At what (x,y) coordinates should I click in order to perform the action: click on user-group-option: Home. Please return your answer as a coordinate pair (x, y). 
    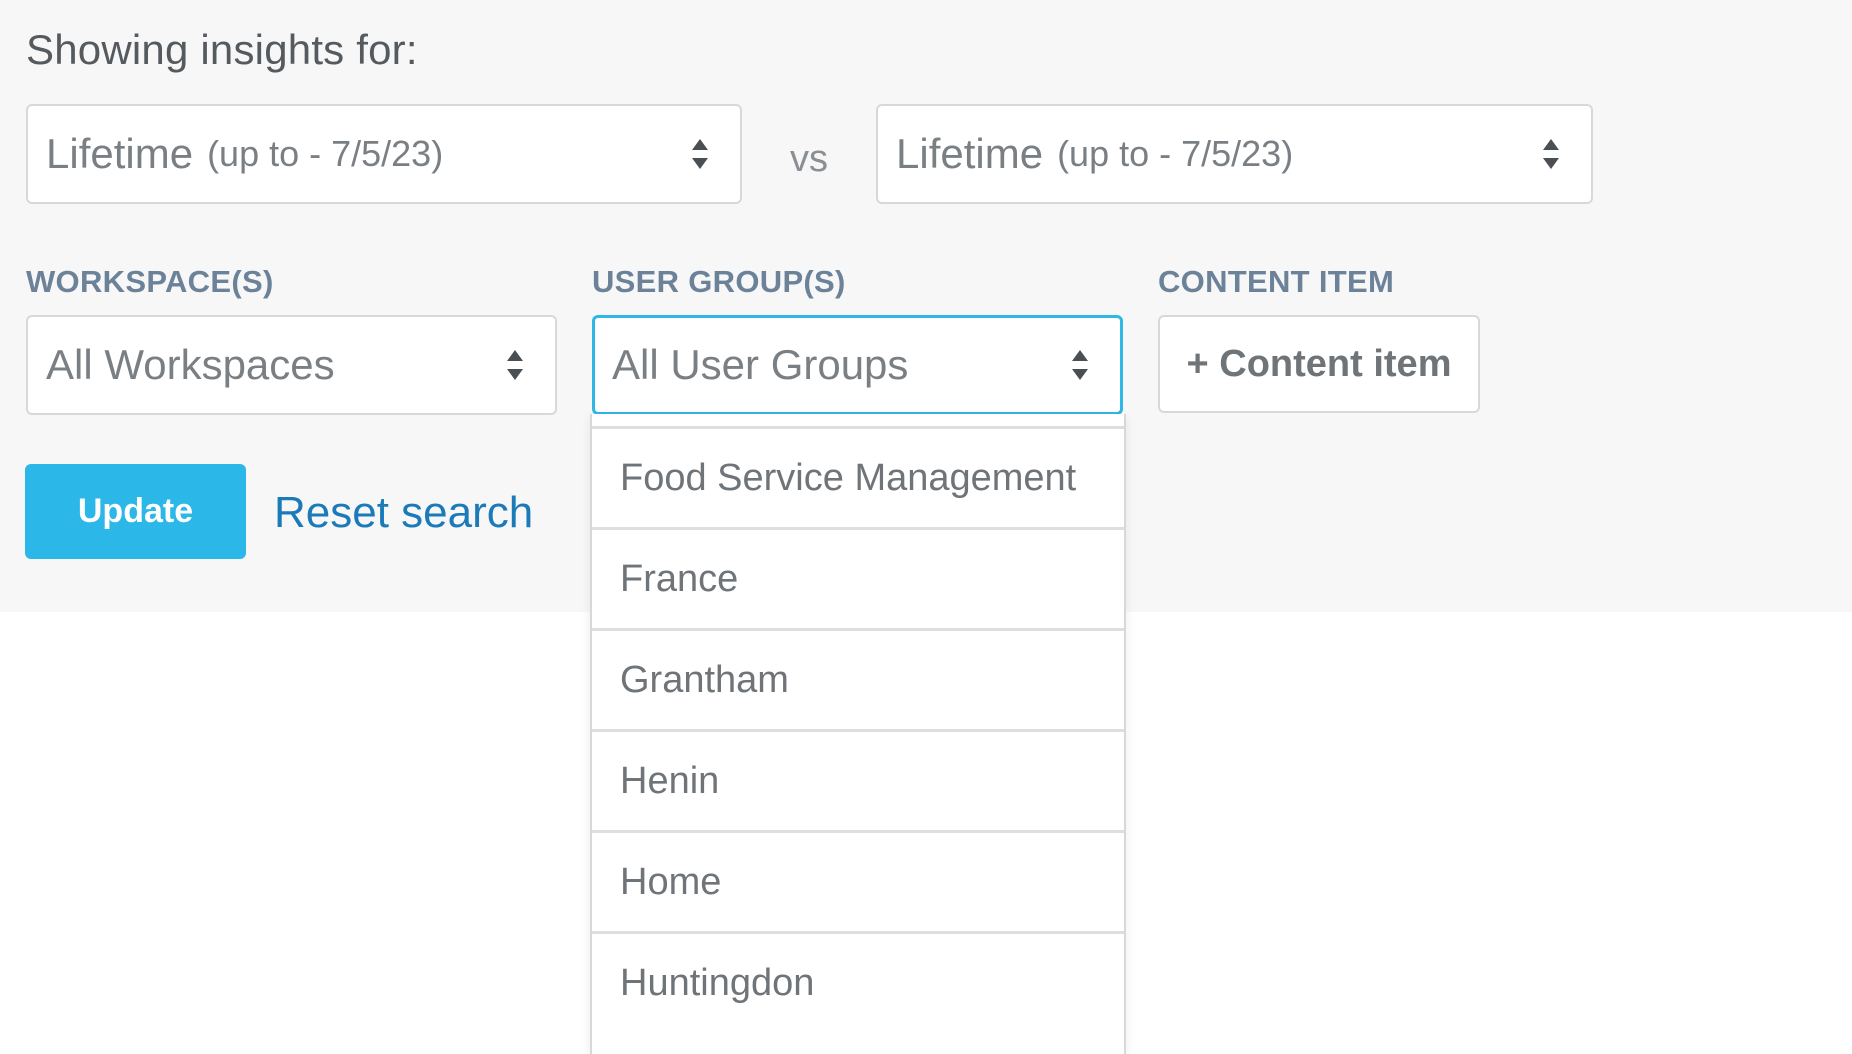
    Looking at the image, I should click on (858, 880).